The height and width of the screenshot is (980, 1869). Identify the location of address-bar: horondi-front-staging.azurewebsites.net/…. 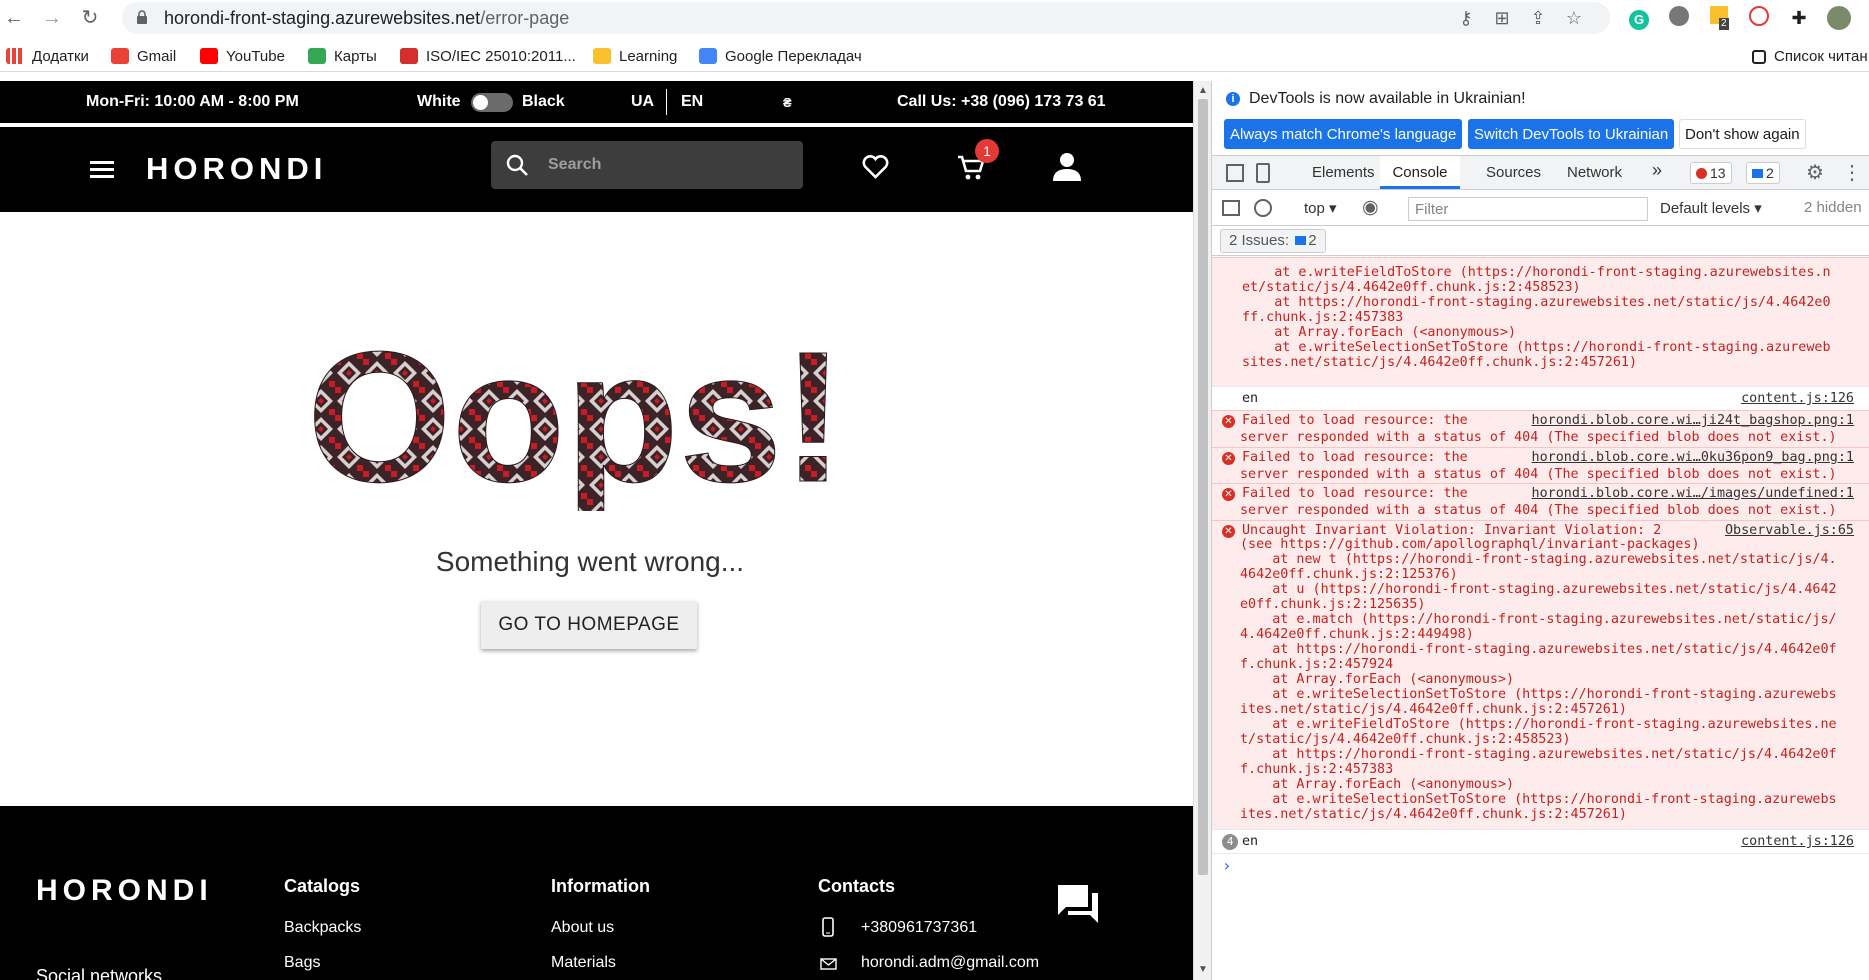
(866, 18).